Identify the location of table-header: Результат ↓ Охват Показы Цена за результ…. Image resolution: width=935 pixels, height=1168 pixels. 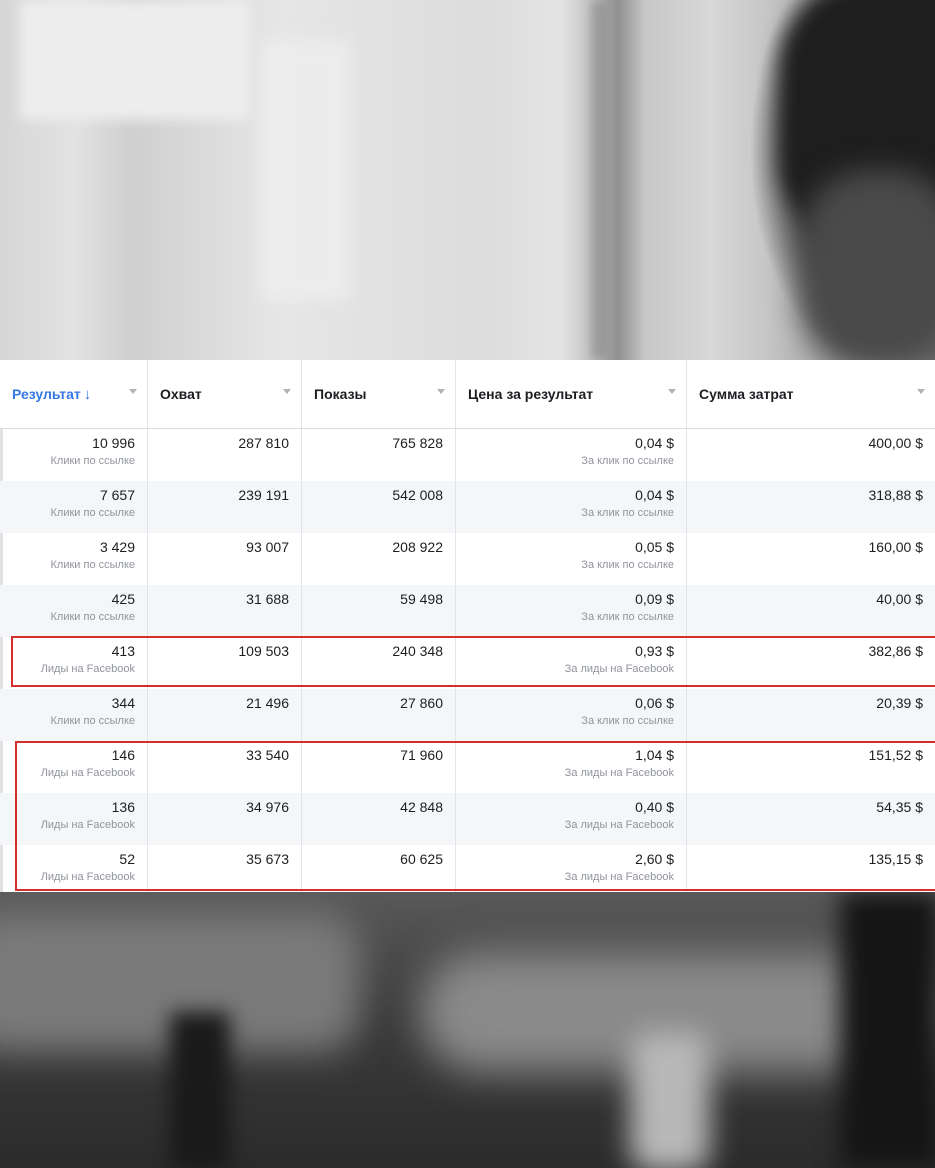
(467, 394).